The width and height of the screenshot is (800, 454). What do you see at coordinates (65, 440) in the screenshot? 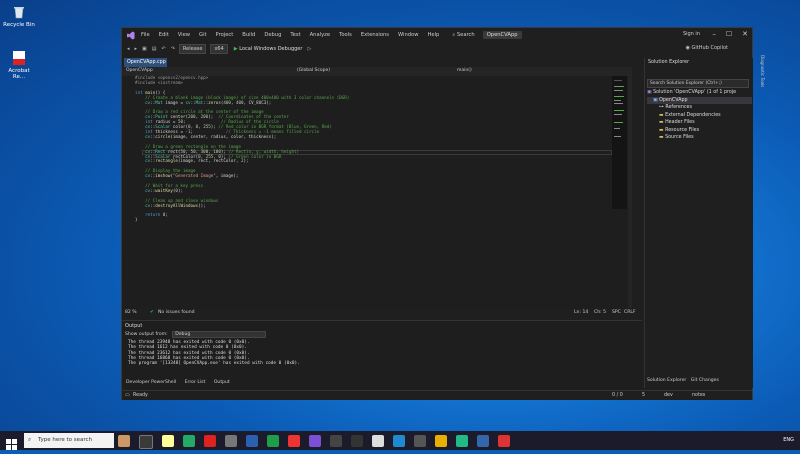
I see `taskbar-search-placeholder: Type here to search` at bounding box center [65, 440].